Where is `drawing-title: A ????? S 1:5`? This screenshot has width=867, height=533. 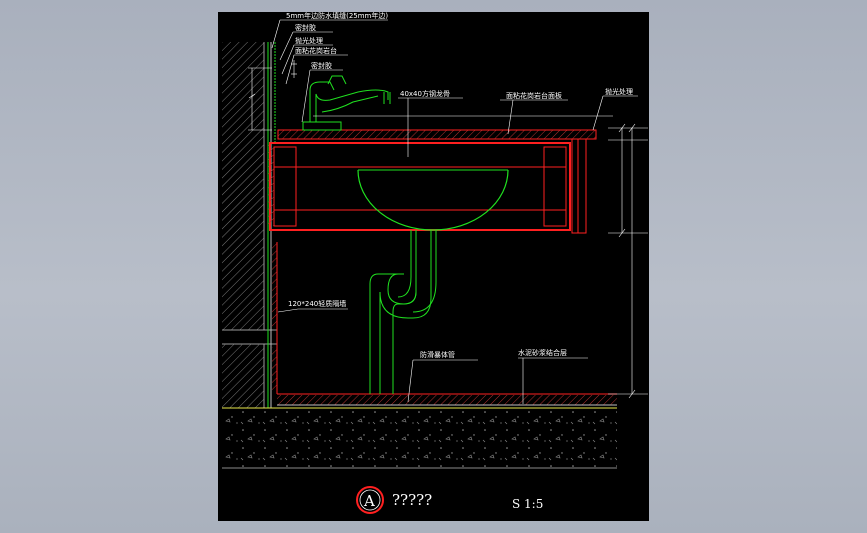
drawing-title: A ????? S 1:5 is located at coordinates (449, 500).